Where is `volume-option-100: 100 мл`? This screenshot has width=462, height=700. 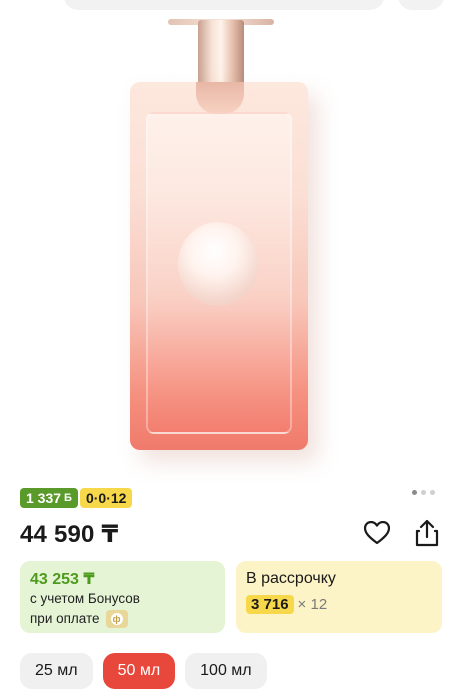
volume-option-100: 100 мл is located at coordinates (226, 671).